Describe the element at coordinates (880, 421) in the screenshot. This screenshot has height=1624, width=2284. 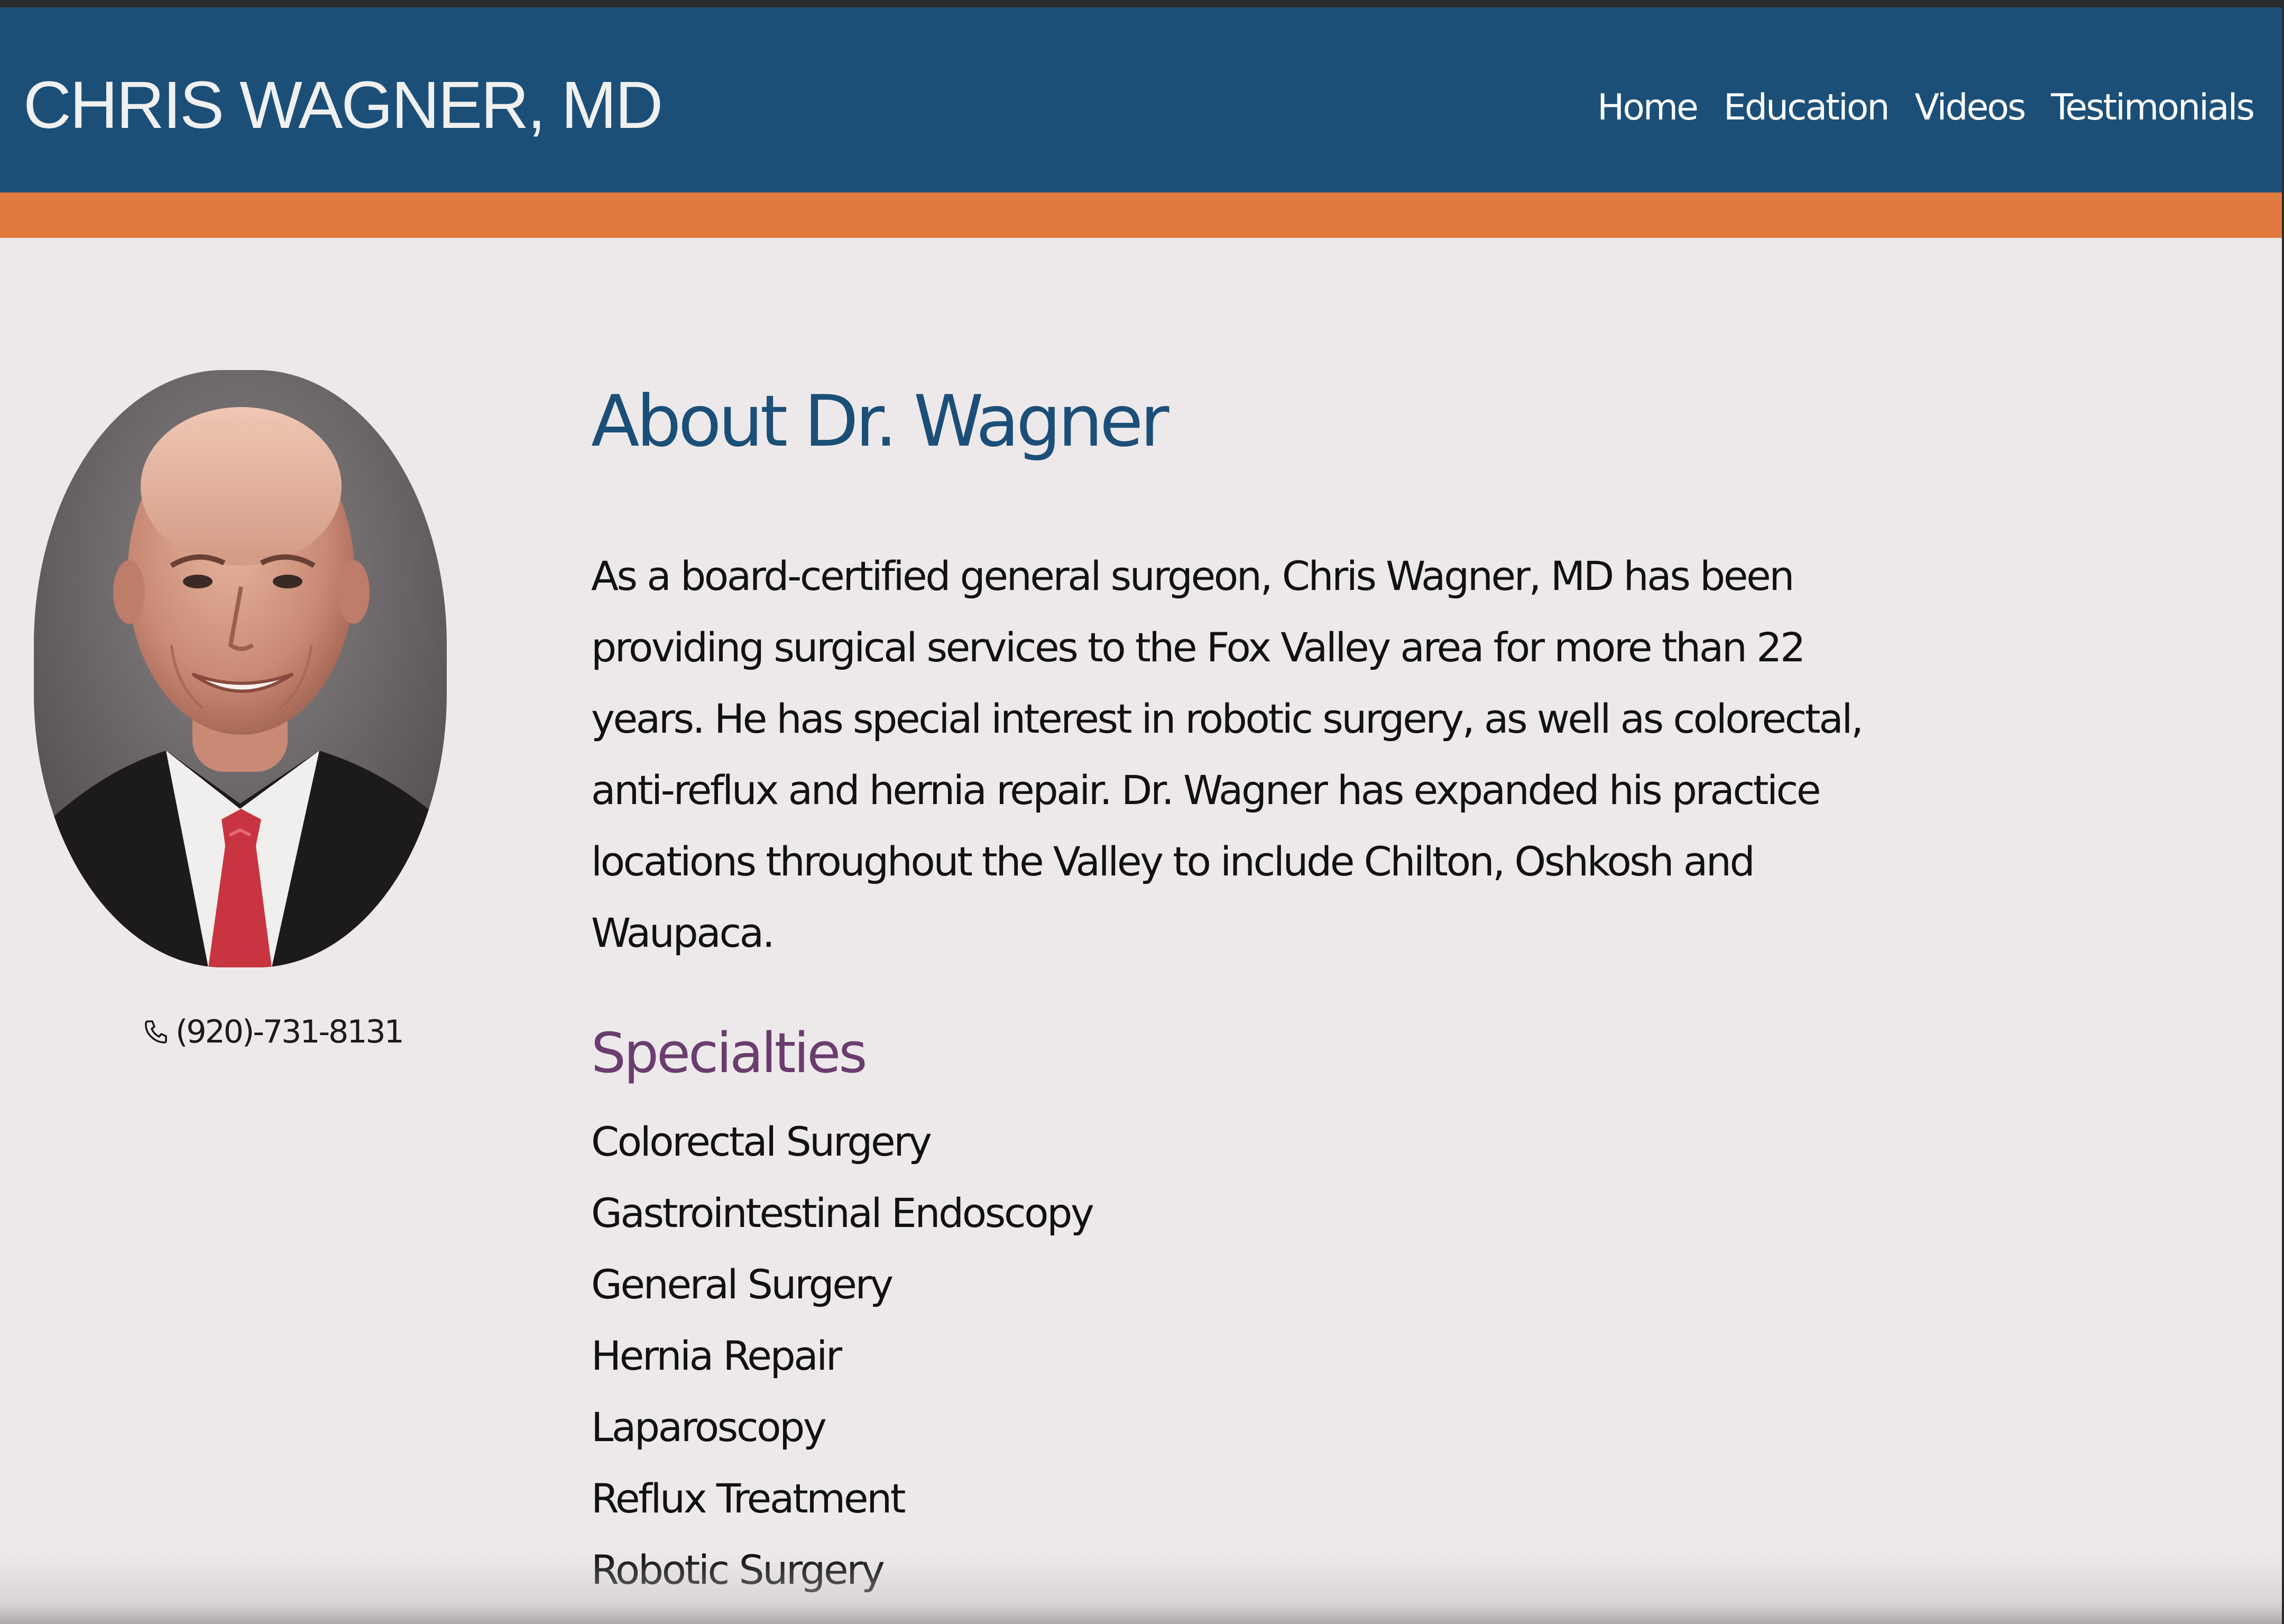
I see `about-heading: About Dr. Wagner` at that location.